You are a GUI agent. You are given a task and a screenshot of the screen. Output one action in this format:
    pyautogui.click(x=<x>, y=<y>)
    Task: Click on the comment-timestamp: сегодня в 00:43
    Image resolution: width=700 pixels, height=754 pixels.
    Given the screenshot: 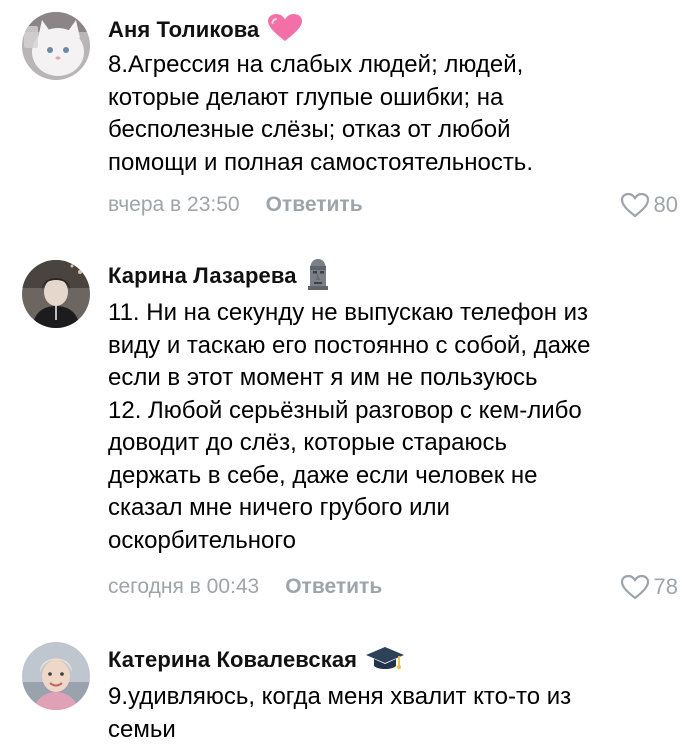 What is the action you would take?
    pyautogui.click(x=184, y=586)
    